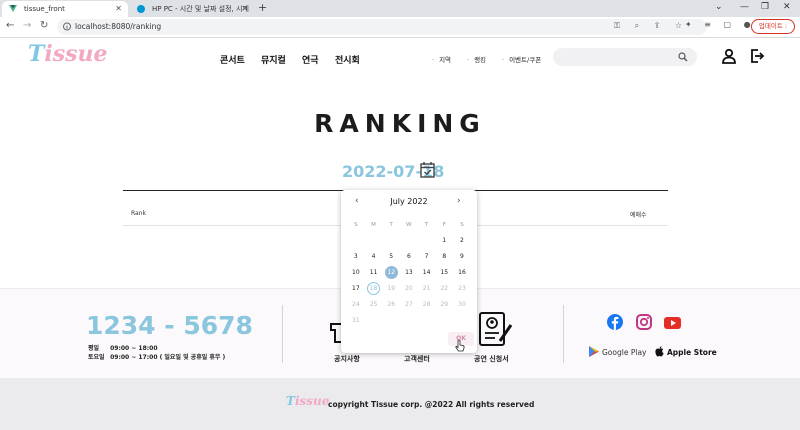 The height and width of the screenshot is (430, 800). What do you see at coordinates (374, 257) in the screenshot?
I see `calendar-day: 4` at bounding box center [374, 257].